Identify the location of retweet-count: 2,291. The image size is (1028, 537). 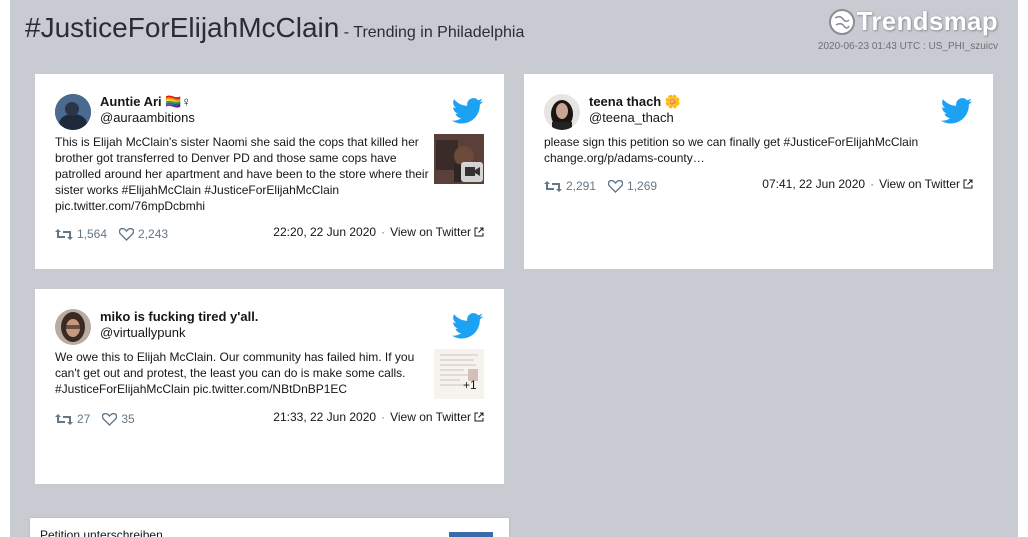
(570, 186).